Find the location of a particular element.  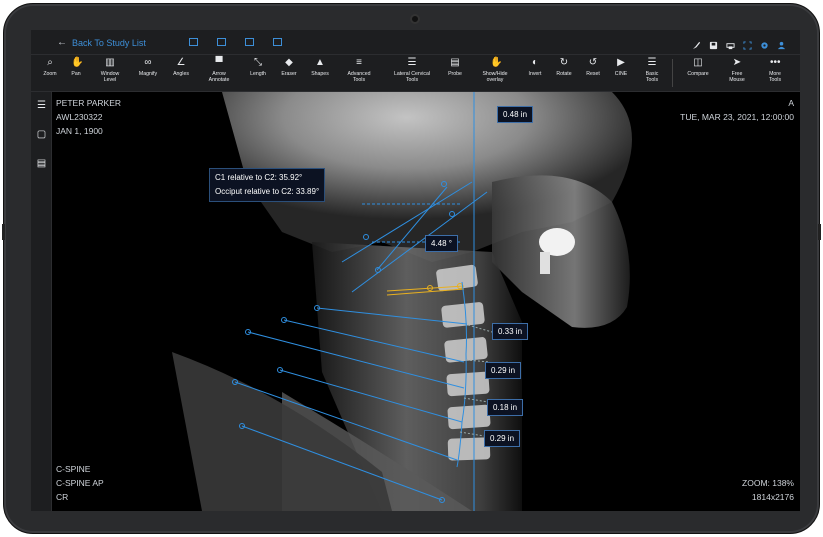

window-level-tool: ▥ Window Level is located at coordinates (110, 70).